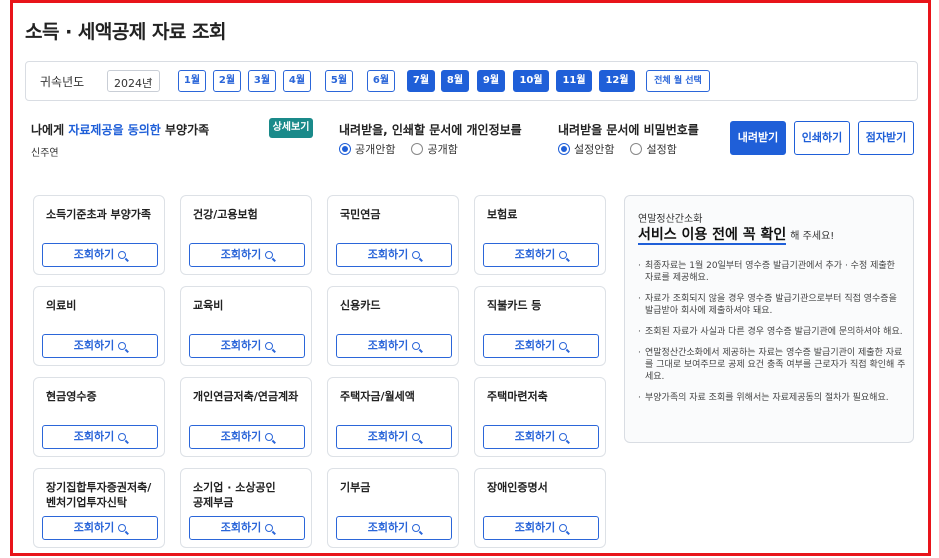 The height and width of the screenshot is (558, 939). I want to click on category-card: 주택자금/월세액조회하기, so click(393, 417).